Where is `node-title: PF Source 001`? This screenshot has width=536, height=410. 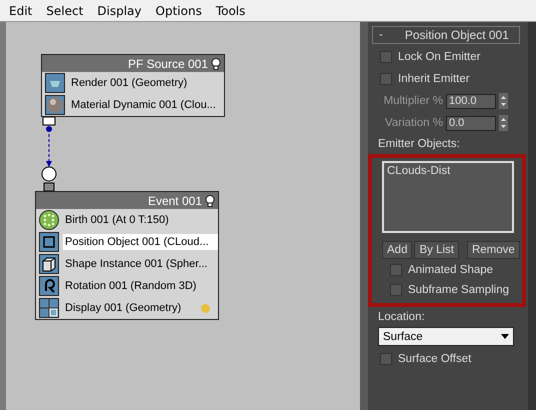
node-title: PF Source 001 is located at coordinates (168, 63).